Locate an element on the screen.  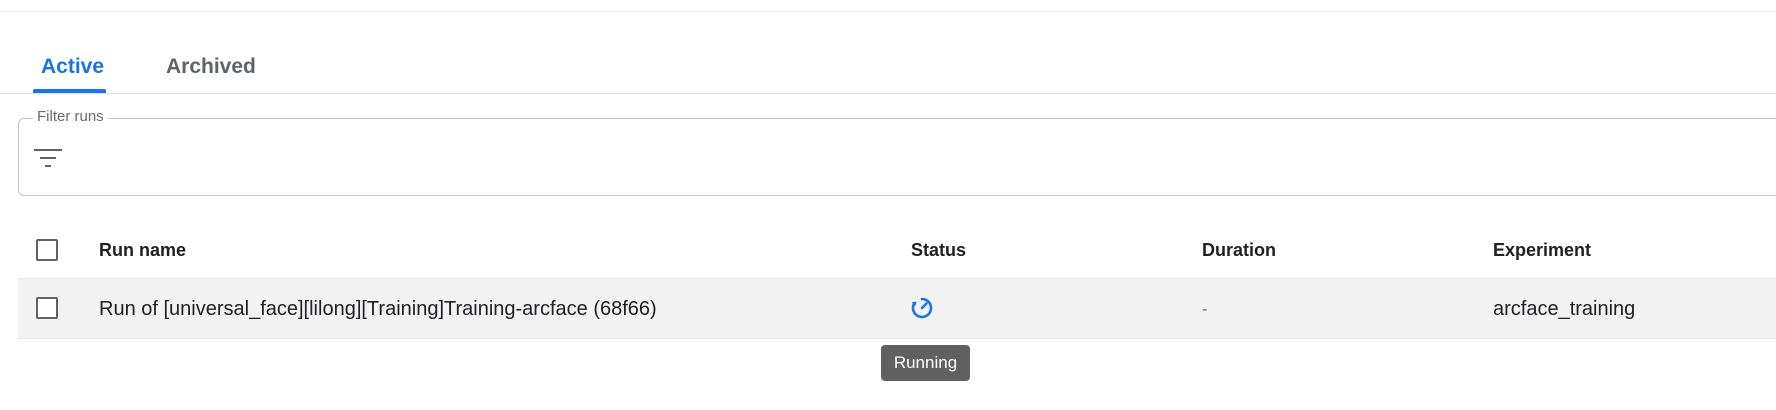
column-header-status: Status is located at coordinates (938, 250).